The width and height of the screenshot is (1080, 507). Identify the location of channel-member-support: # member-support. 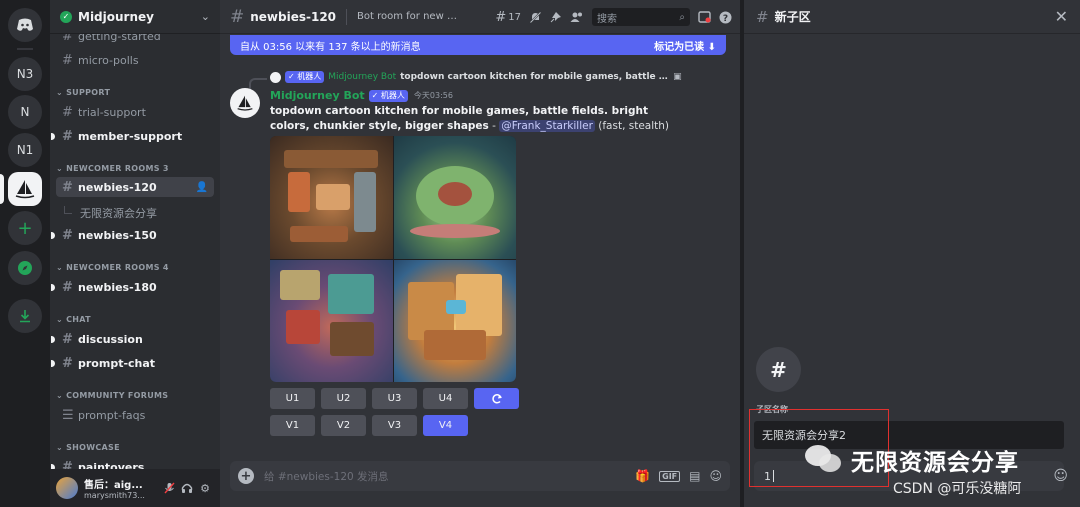
(132, 136).